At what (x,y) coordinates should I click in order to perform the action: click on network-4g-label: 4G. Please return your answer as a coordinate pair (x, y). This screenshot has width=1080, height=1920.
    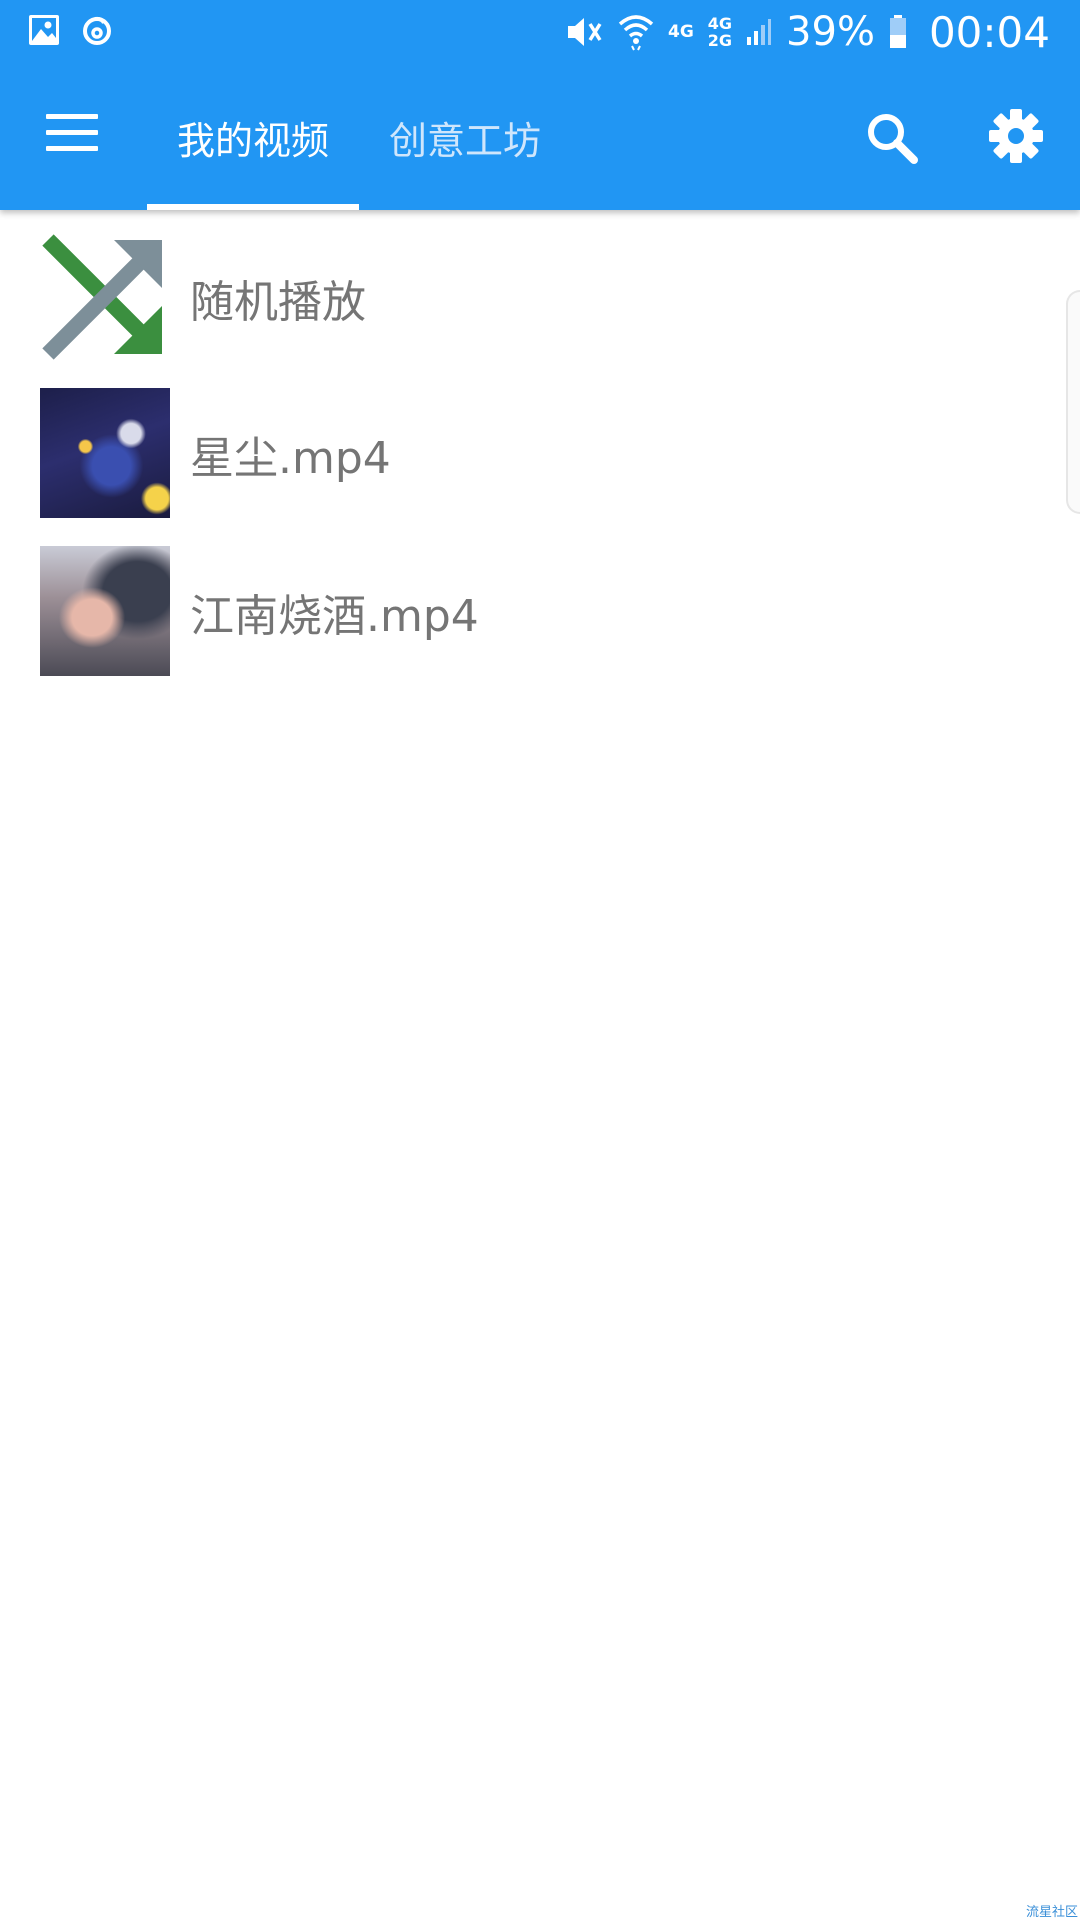
    Looking at the image, I should click on (680, 32).